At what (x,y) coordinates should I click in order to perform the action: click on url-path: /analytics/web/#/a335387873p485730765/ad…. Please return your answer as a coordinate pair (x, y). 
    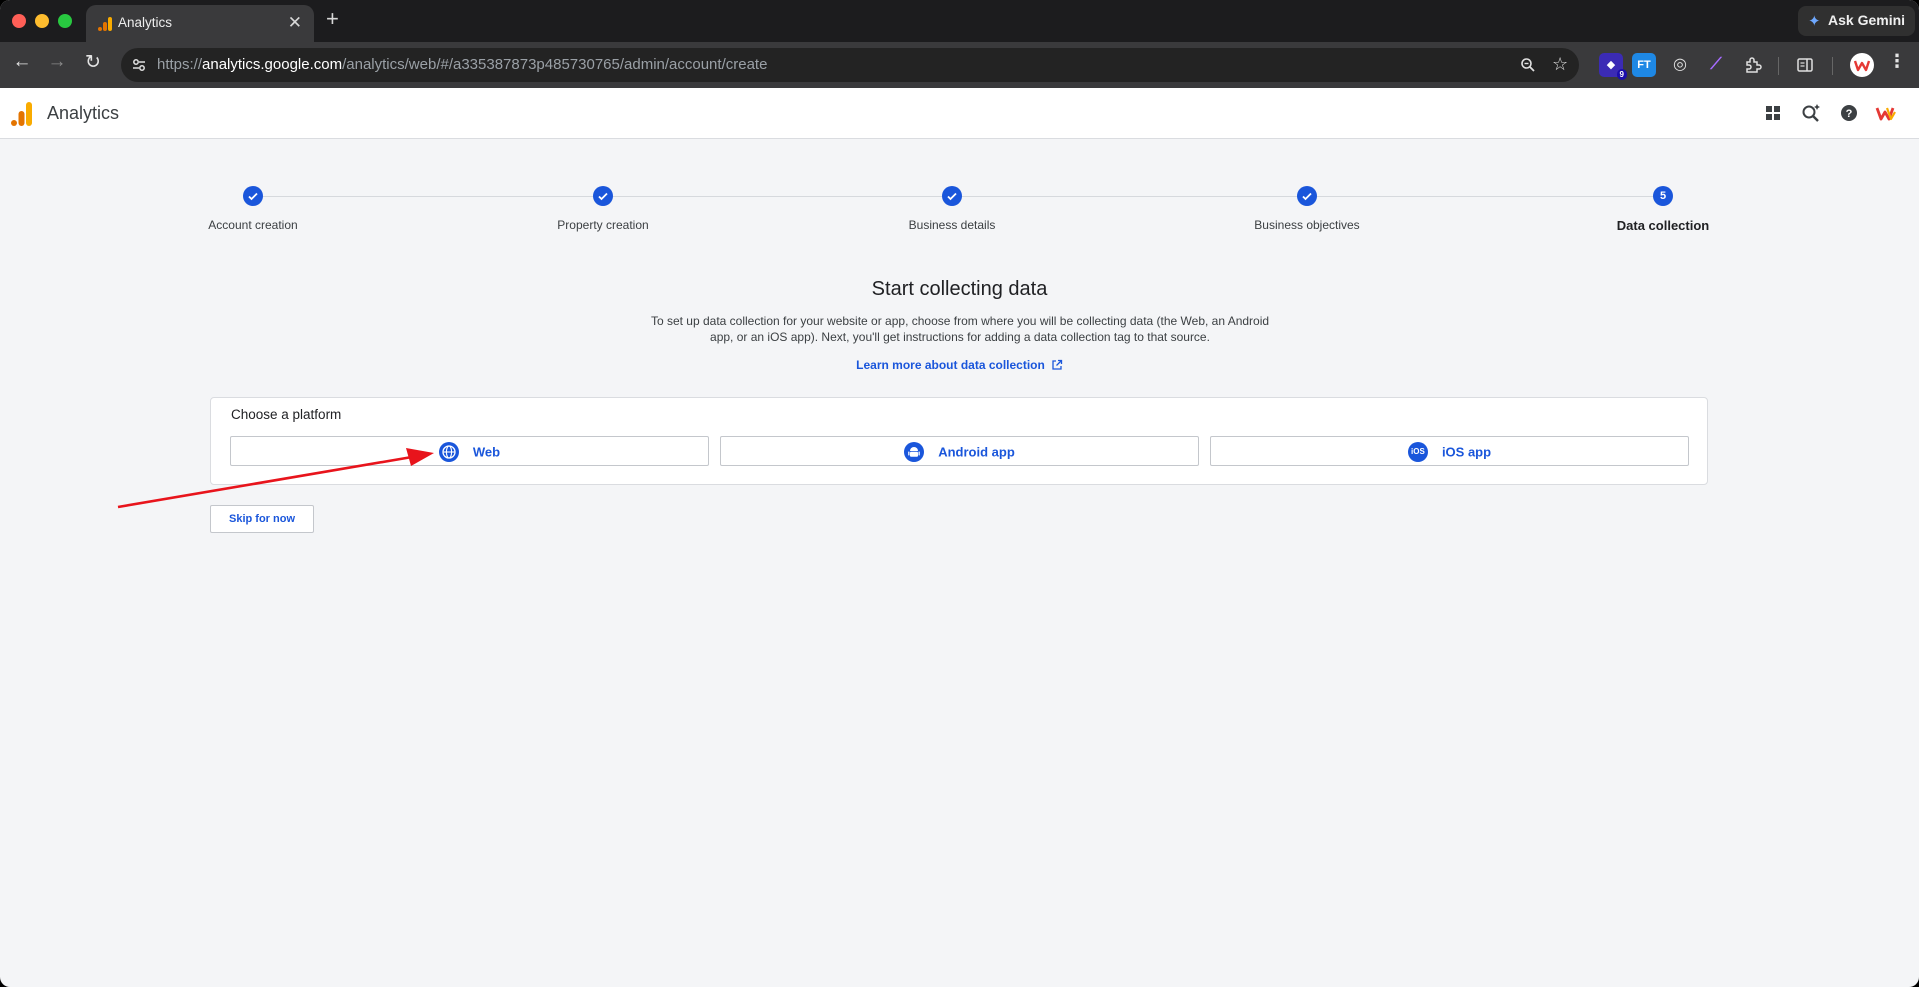
    Looking at the image, I should click on (555, 64).